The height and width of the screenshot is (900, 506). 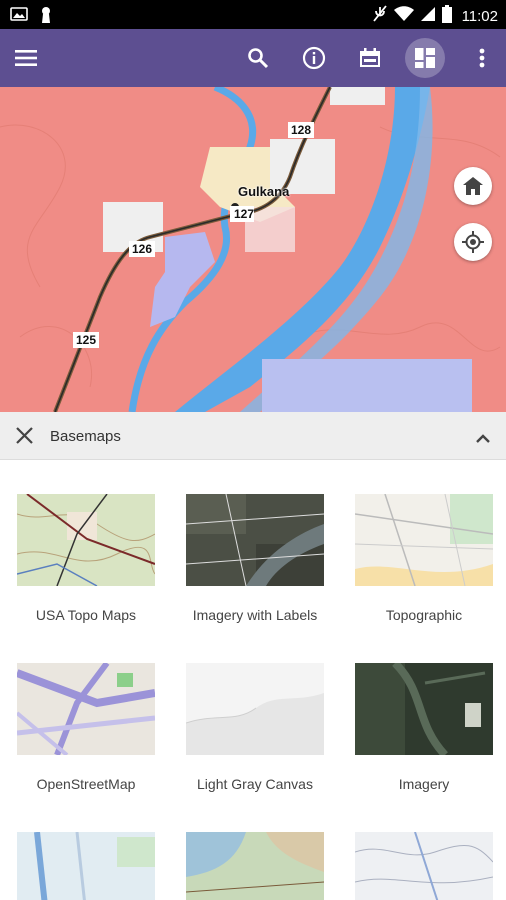 I want to click on basemap-label: Topographic, so click(x=424, y=615).